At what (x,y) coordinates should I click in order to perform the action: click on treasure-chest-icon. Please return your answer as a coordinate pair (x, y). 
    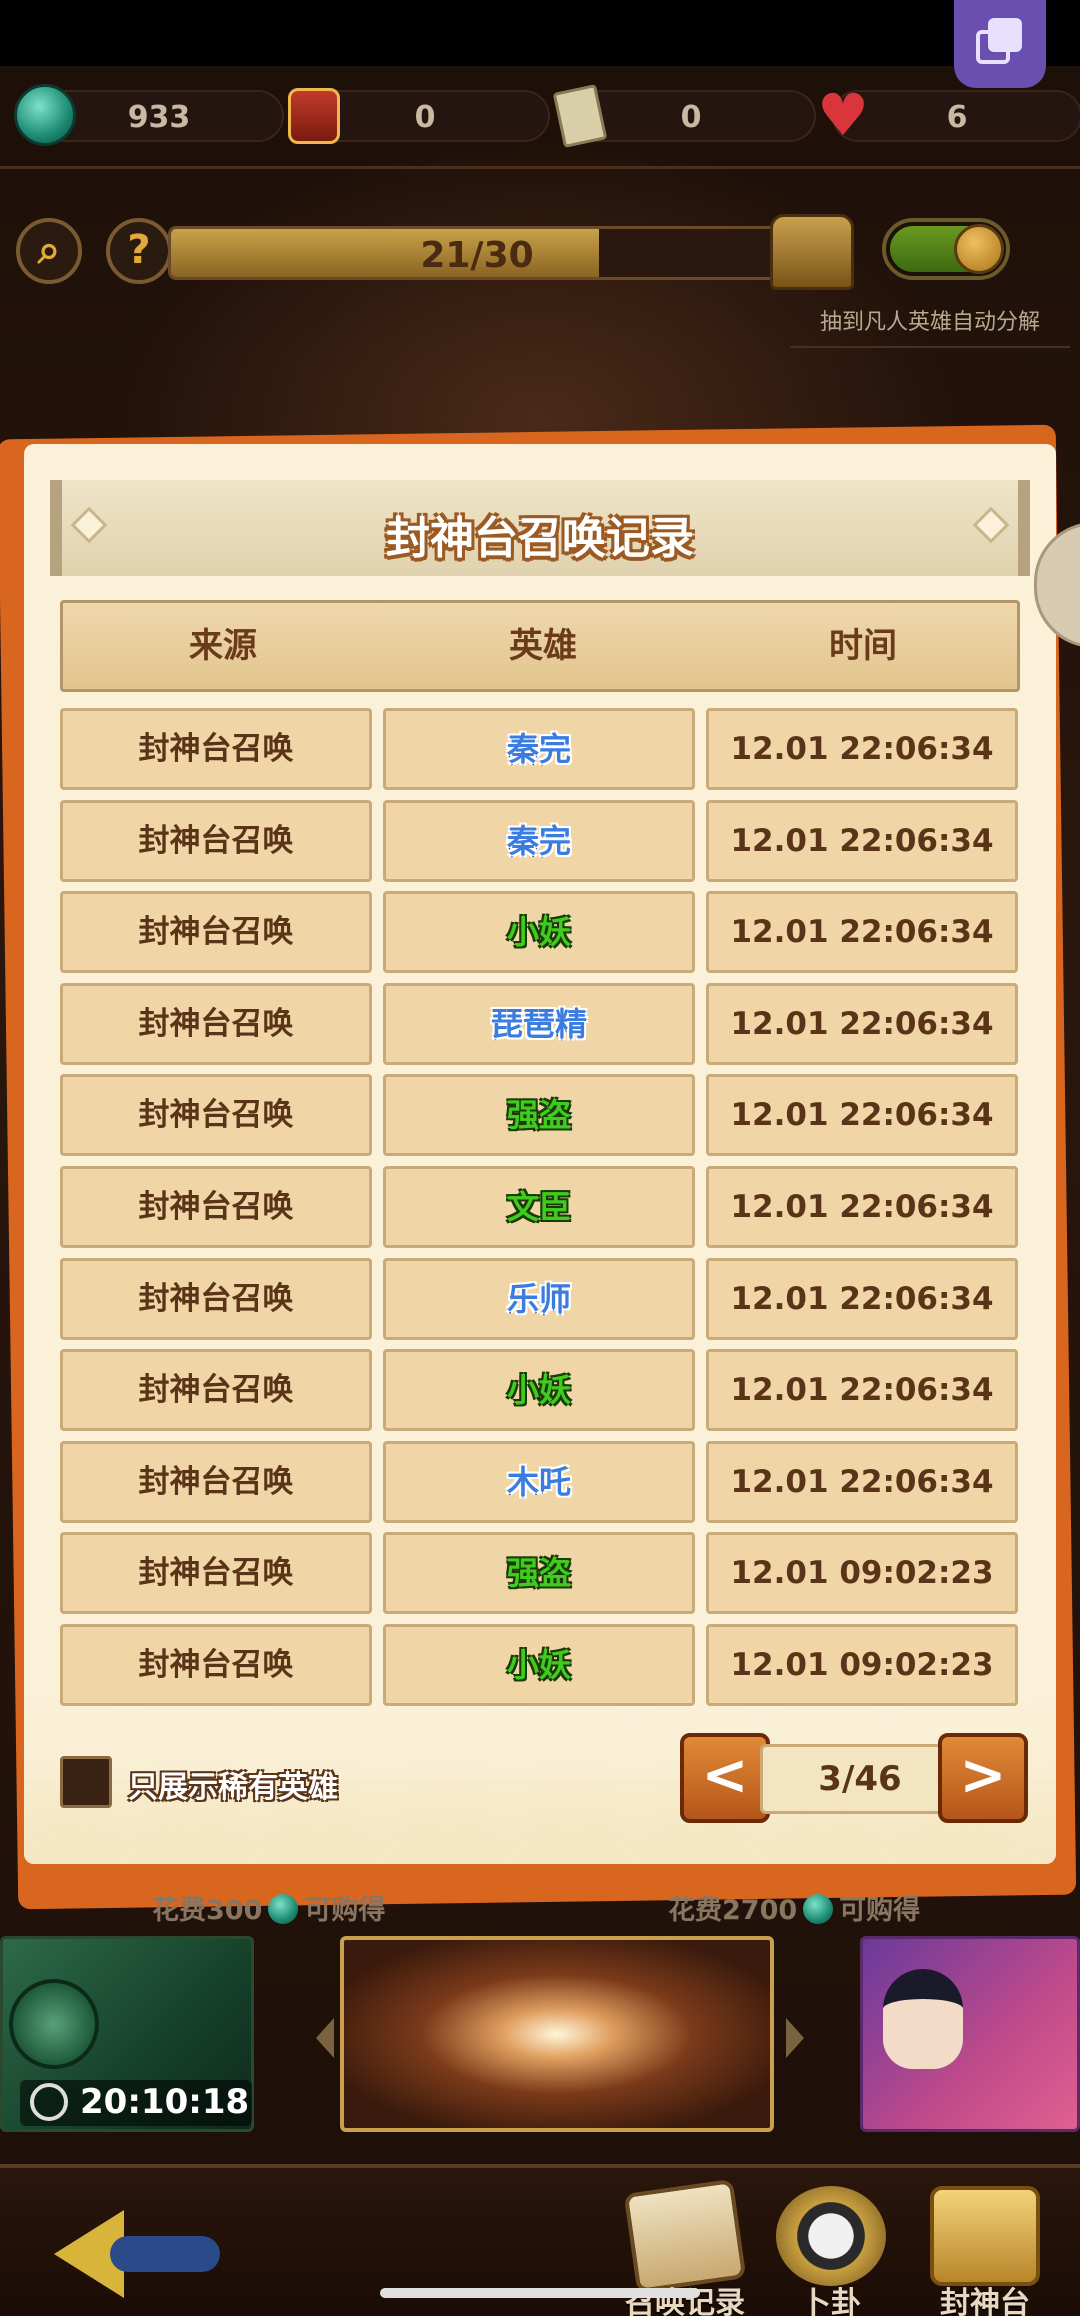
    Looking at the image, I should click on (812, 252).